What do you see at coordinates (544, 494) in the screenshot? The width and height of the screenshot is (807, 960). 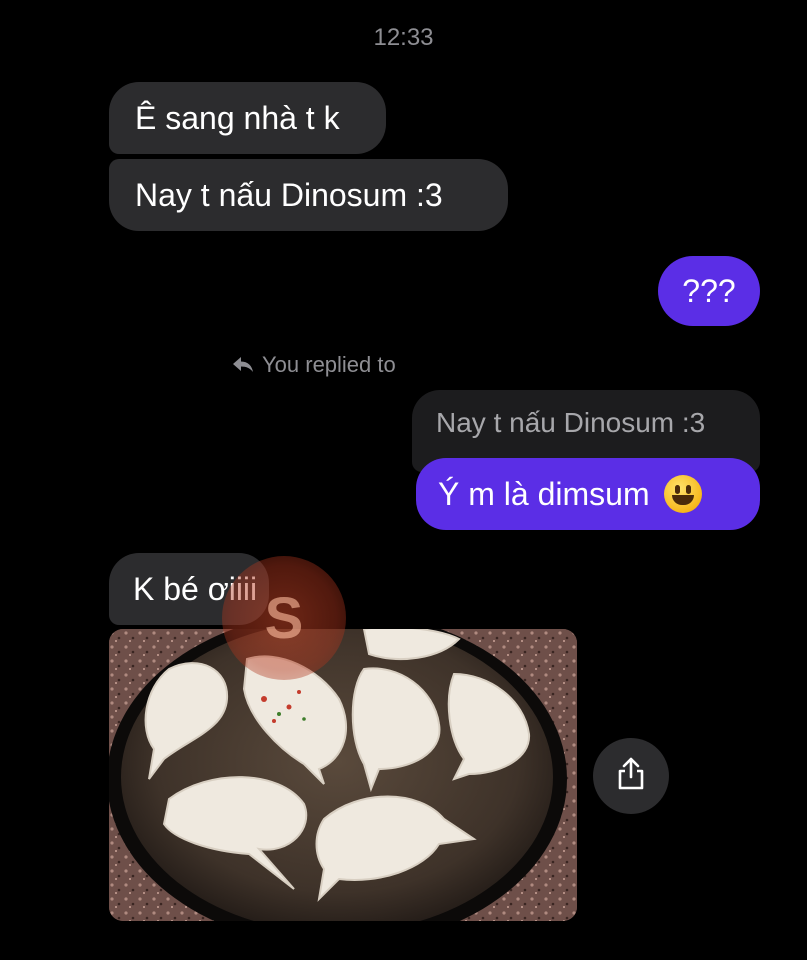 I see `message-text: Ý m là dimsum` at bounding box center [544, 494].